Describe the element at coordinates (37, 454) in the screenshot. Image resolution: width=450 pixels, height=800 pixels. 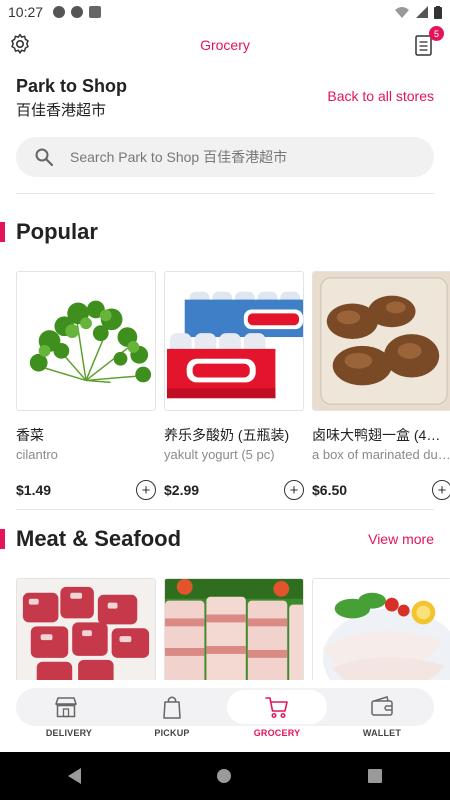
I see `product-subtitle: cilantro` at that location.